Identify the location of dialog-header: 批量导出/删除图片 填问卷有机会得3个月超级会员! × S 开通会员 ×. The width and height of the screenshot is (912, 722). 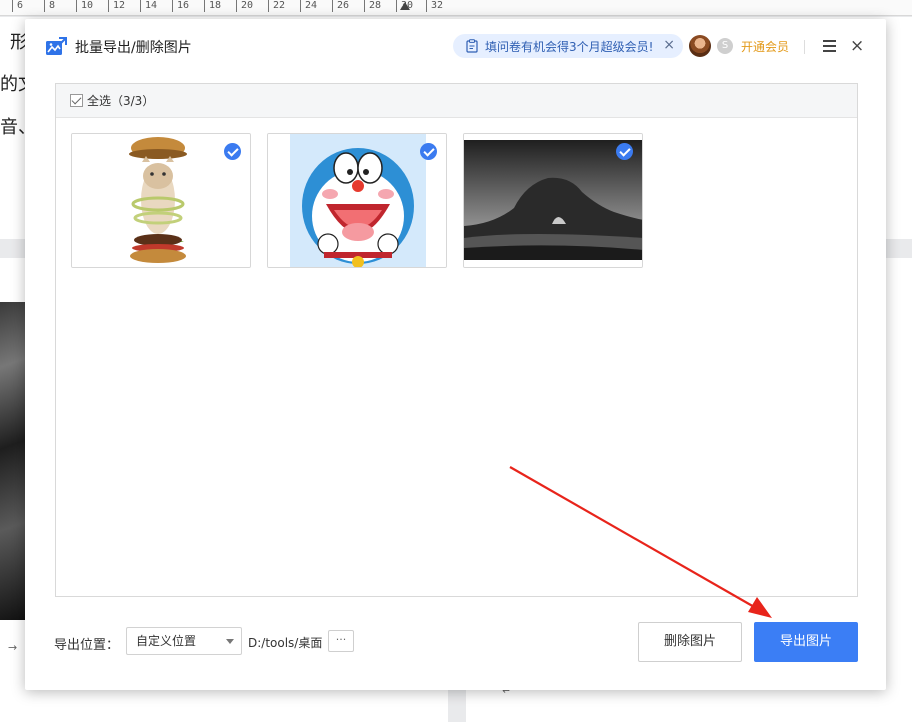
(455, 45).